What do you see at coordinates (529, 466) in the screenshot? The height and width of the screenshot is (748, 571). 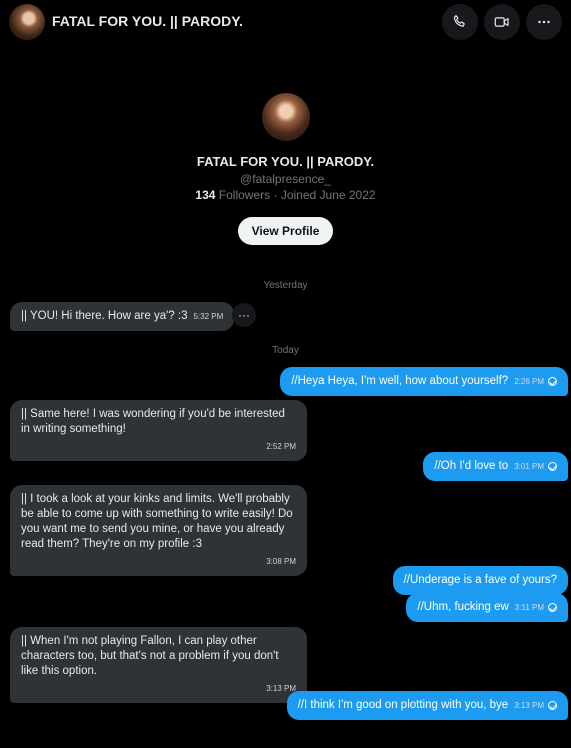 I see `message-time: 3:01 PM` at bounding box center [529, 466].